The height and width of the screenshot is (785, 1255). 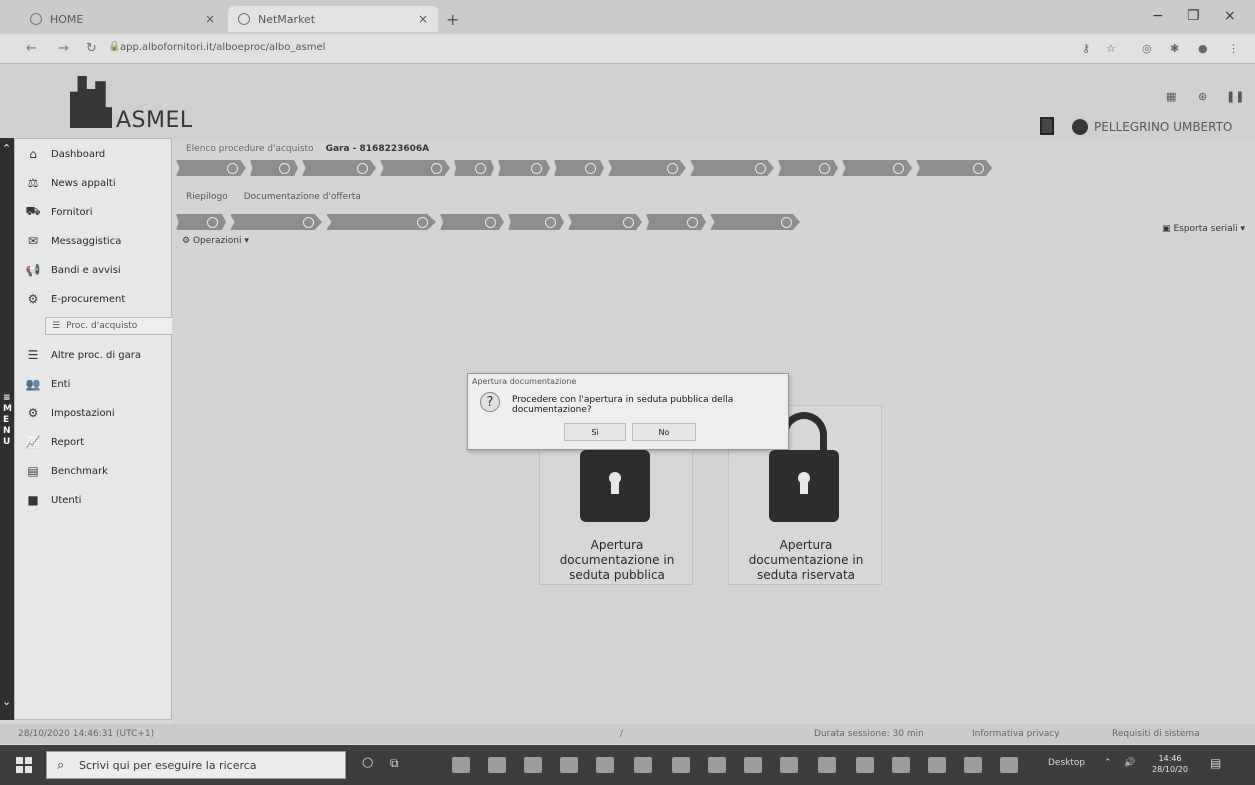 What do you see at coordinates (1158, 16) in the screenshot?
I see `minimize-icon: −` at bounding box center [1158, 16].